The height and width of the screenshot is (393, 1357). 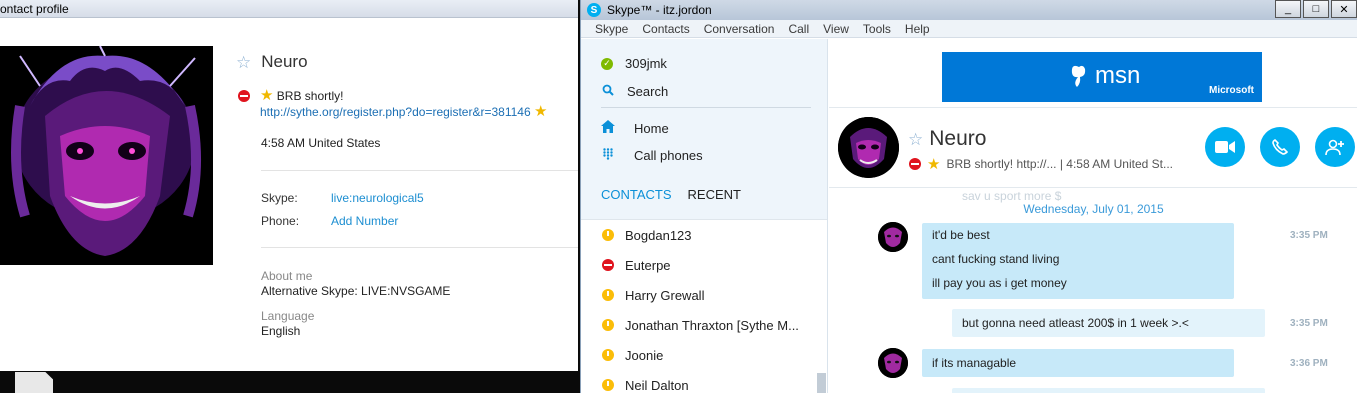 I want to click on skype-field-label: Skype:, so click(x=279, y=198).